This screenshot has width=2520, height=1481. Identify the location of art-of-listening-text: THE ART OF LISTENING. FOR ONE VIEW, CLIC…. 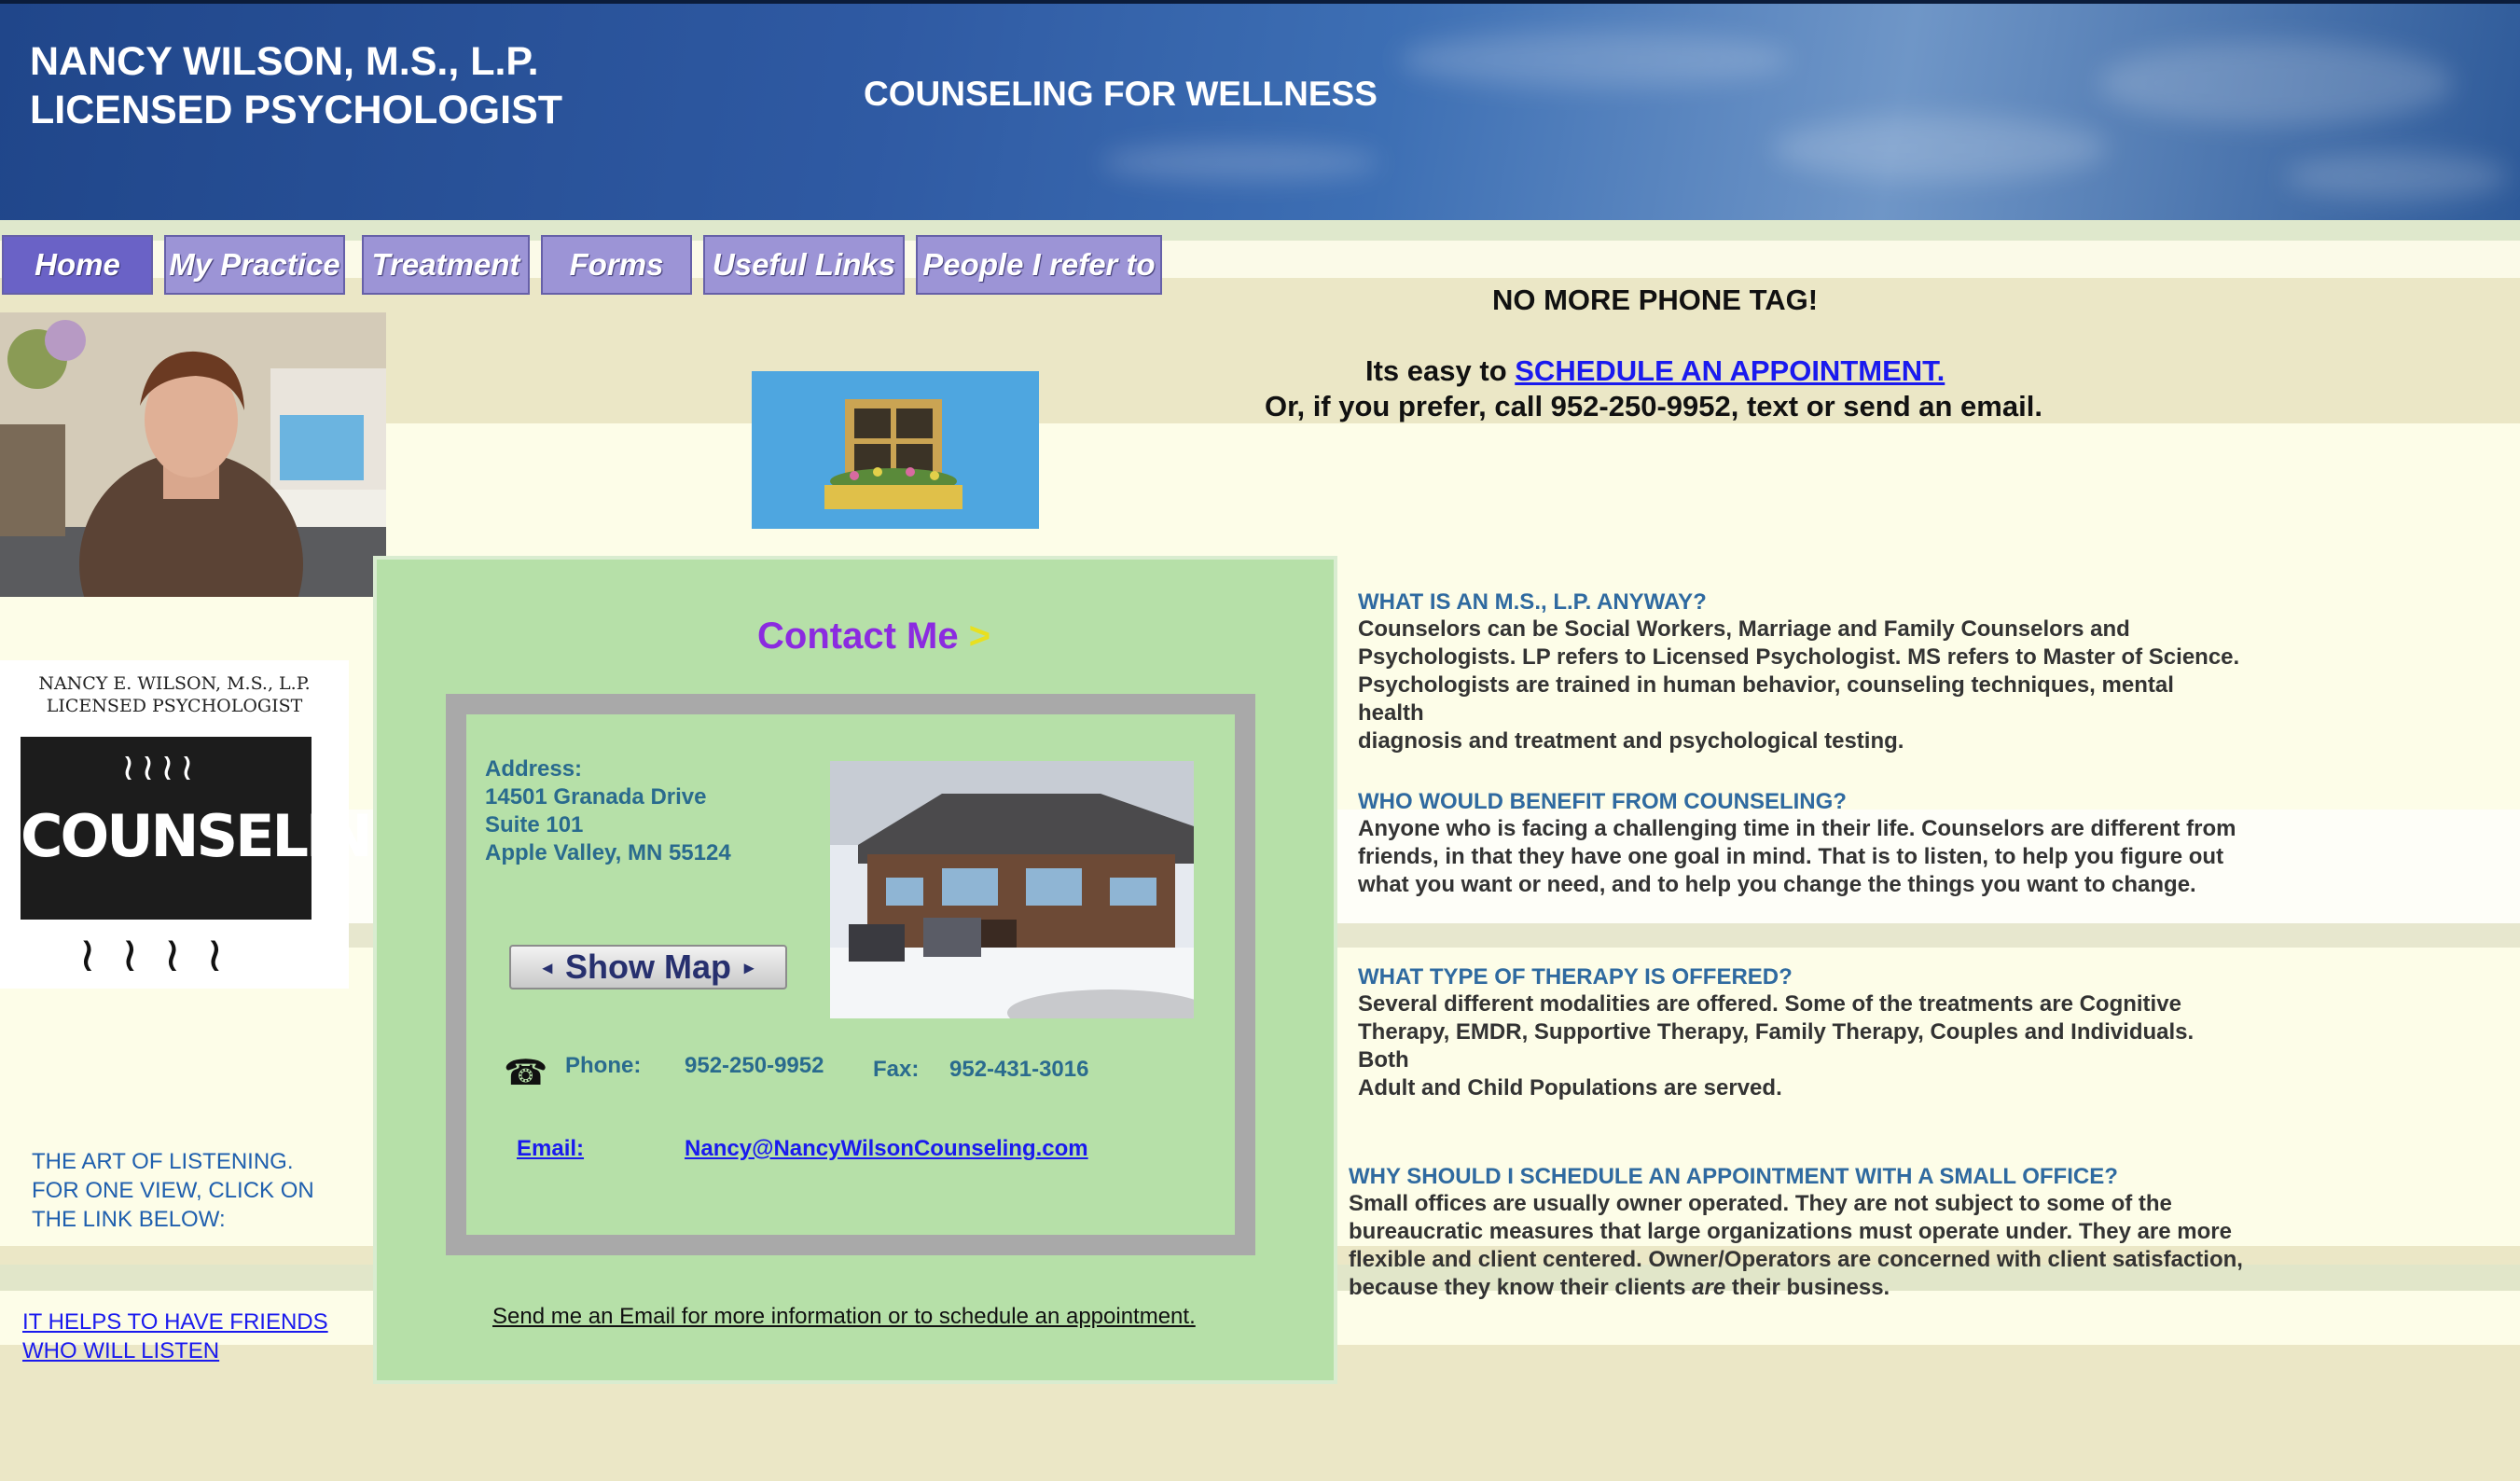
(173, 1190).